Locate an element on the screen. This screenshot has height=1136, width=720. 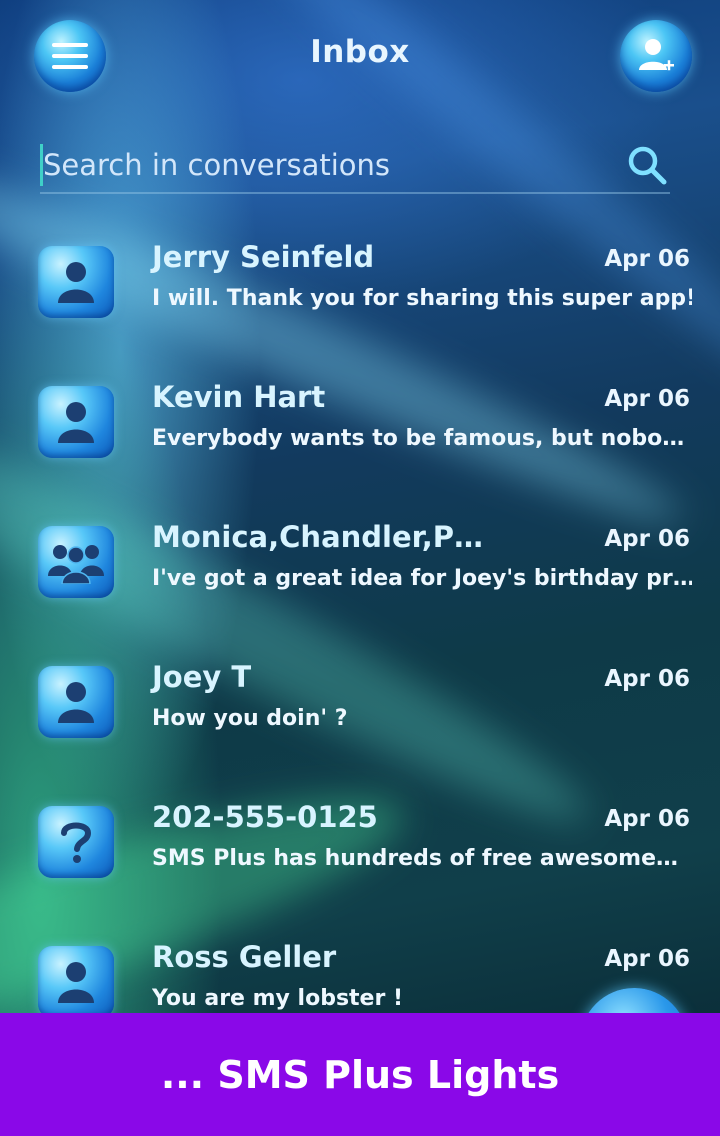
add-contact-icon is located at coordinates (656, 55).